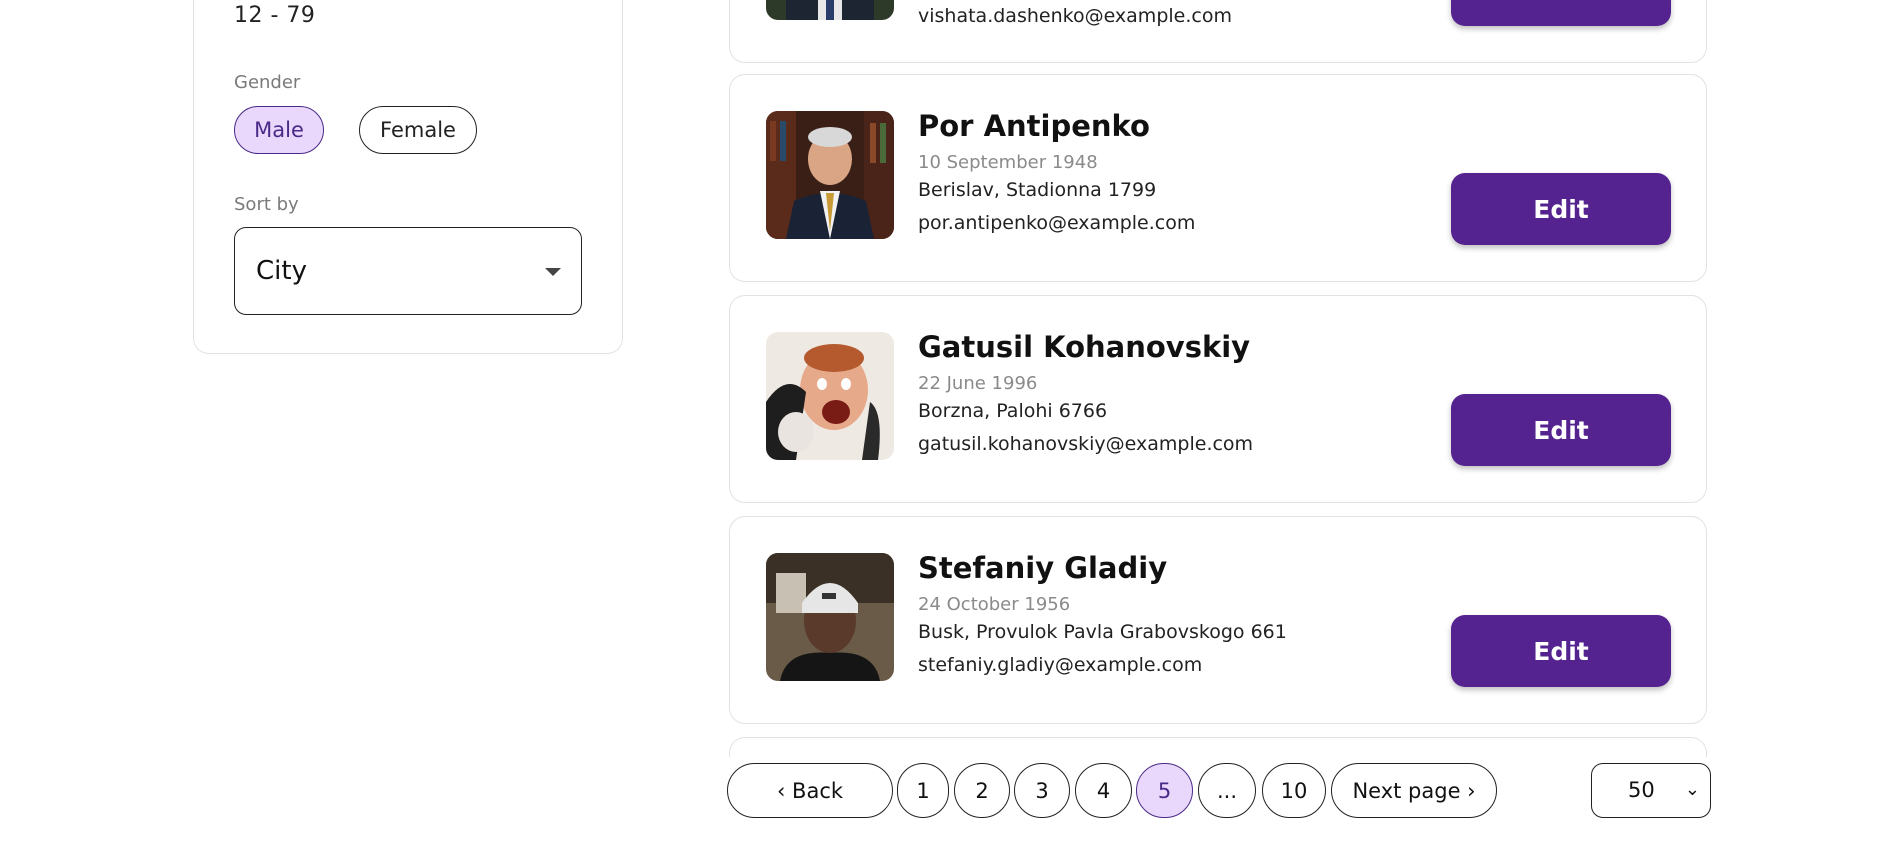  I want to click on page-size-select: 50 ⌄, so click(1651, 790).